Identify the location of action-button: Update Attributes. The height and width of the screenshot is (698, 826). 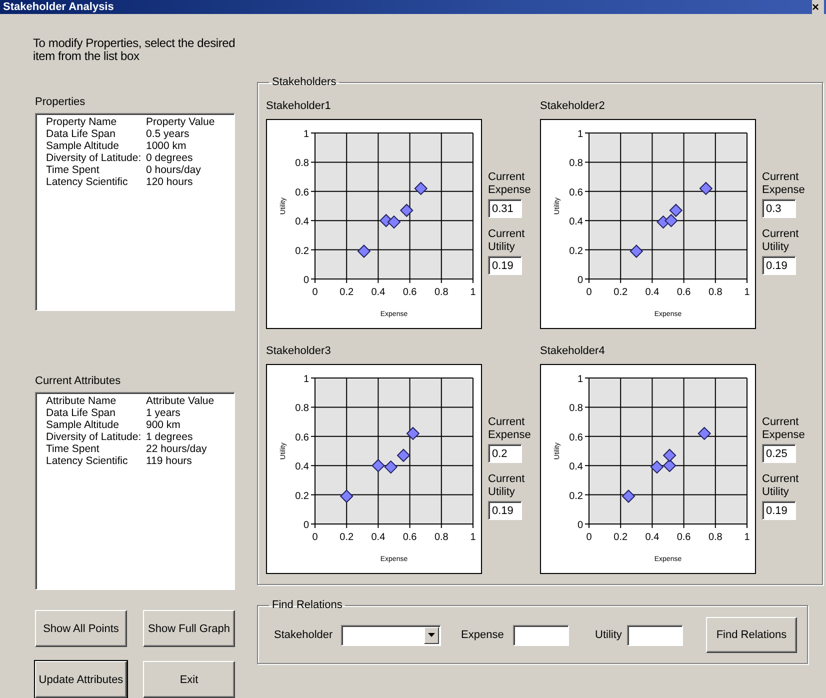
(81, 679).